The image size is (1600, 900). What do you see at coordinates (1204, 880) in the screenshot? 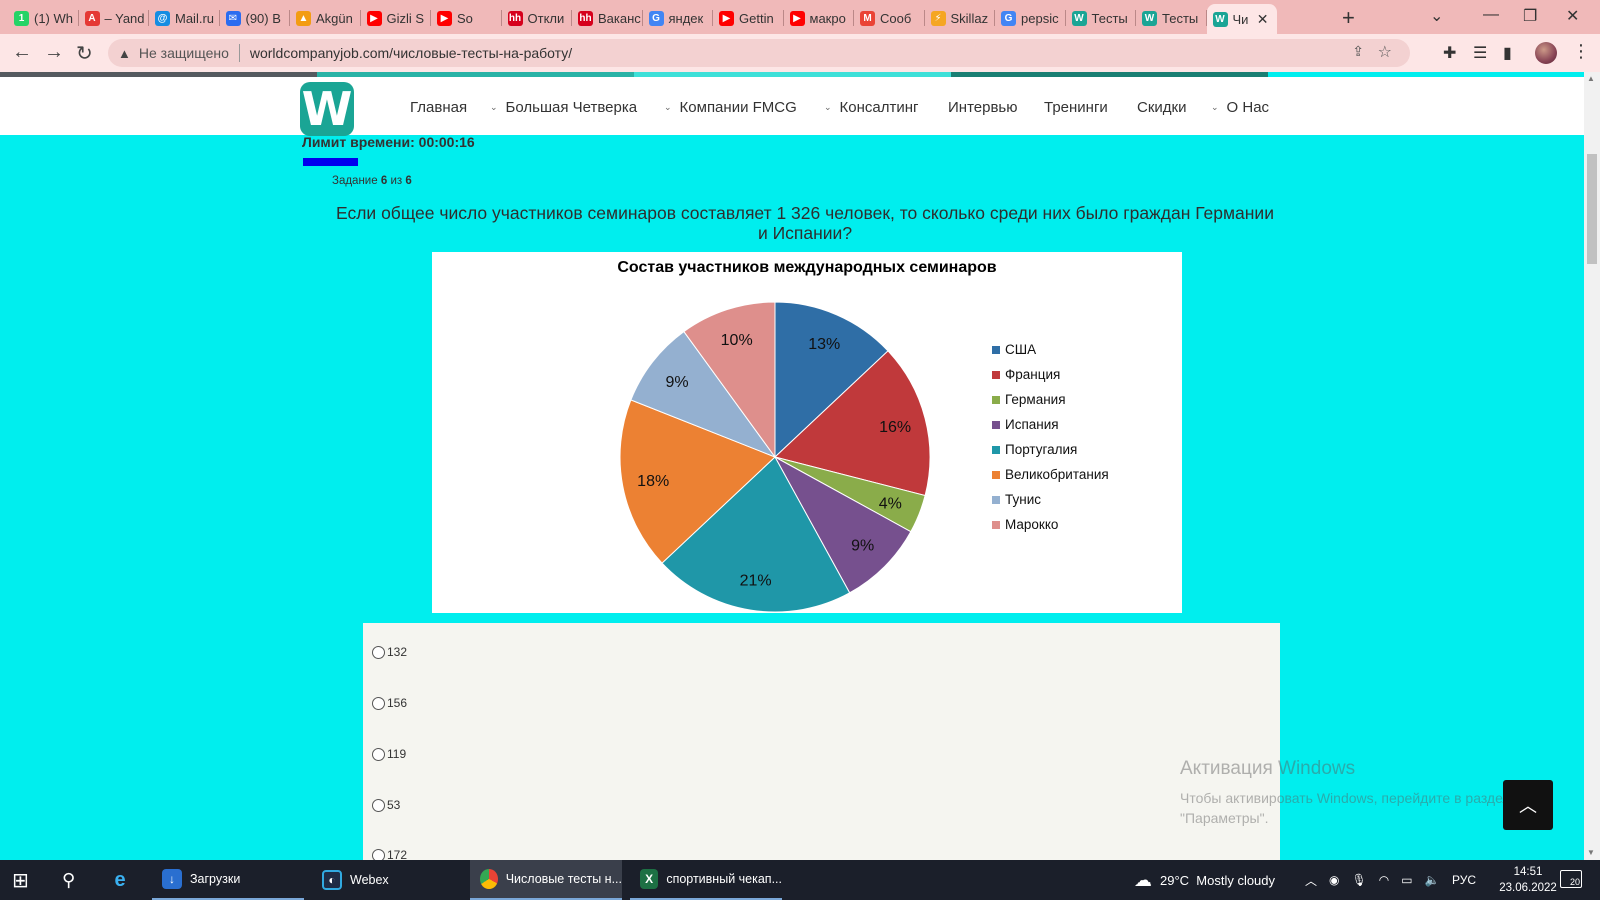
I see `weather-widget: ☁ 29°C Mostly cloudy` at bounding box center [1204, 880].